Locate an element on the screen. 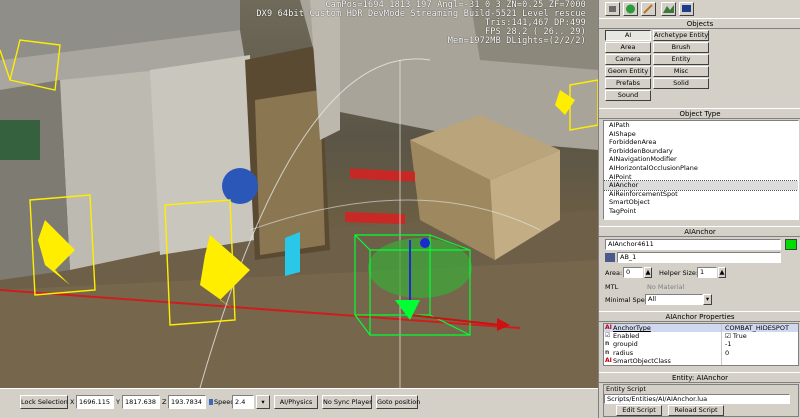 This screenshot has height=418, width=800. category-entity-button: Entity is located at coordinates (681, 59).